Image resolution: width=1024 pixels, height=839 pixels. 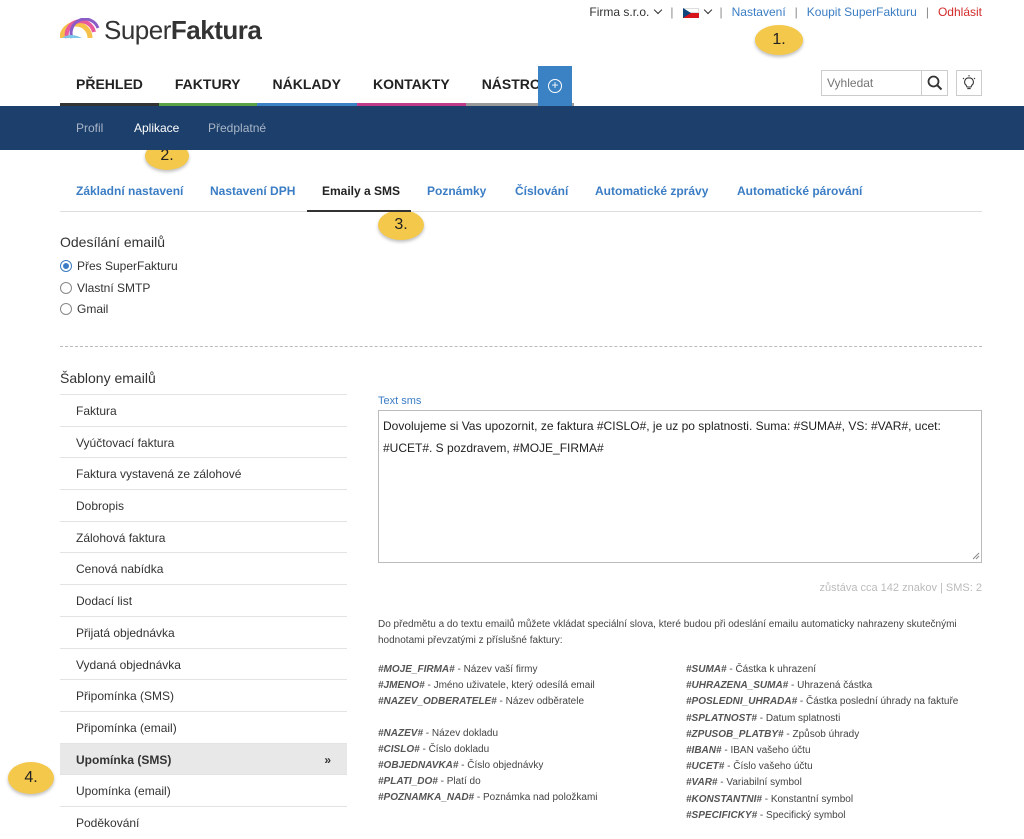 What do you see at coordinates (207, 86) in the screenshot?
I see `nav-item-faktury: FAKTURY` at bounding box center [207, 86].